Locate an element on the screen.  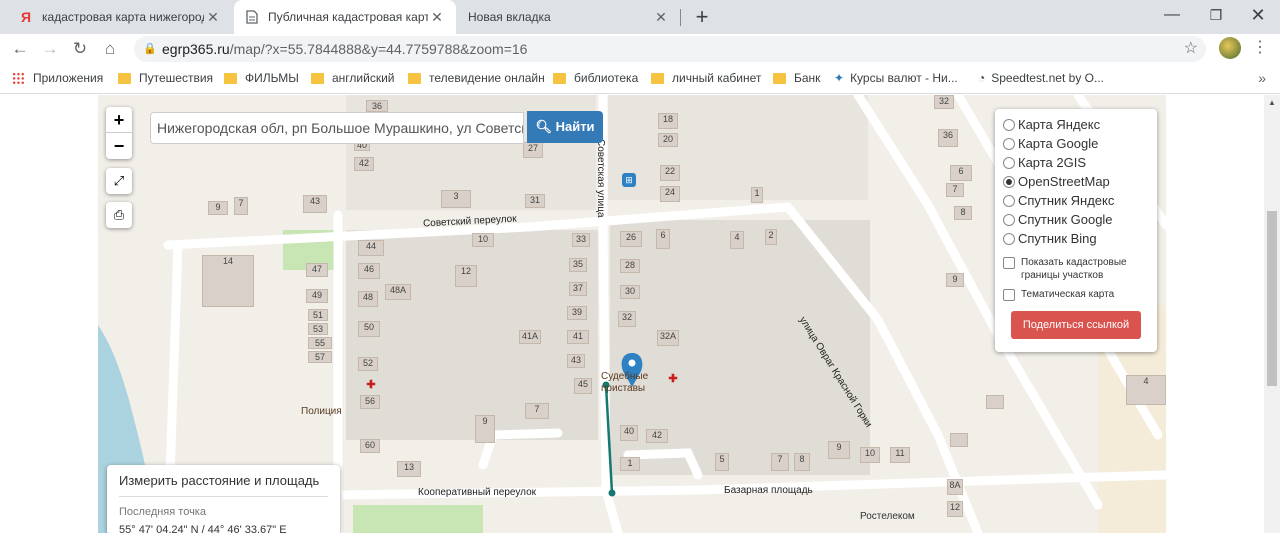
bookmark-travel: Путешествия is located at coordinates (165, 78).